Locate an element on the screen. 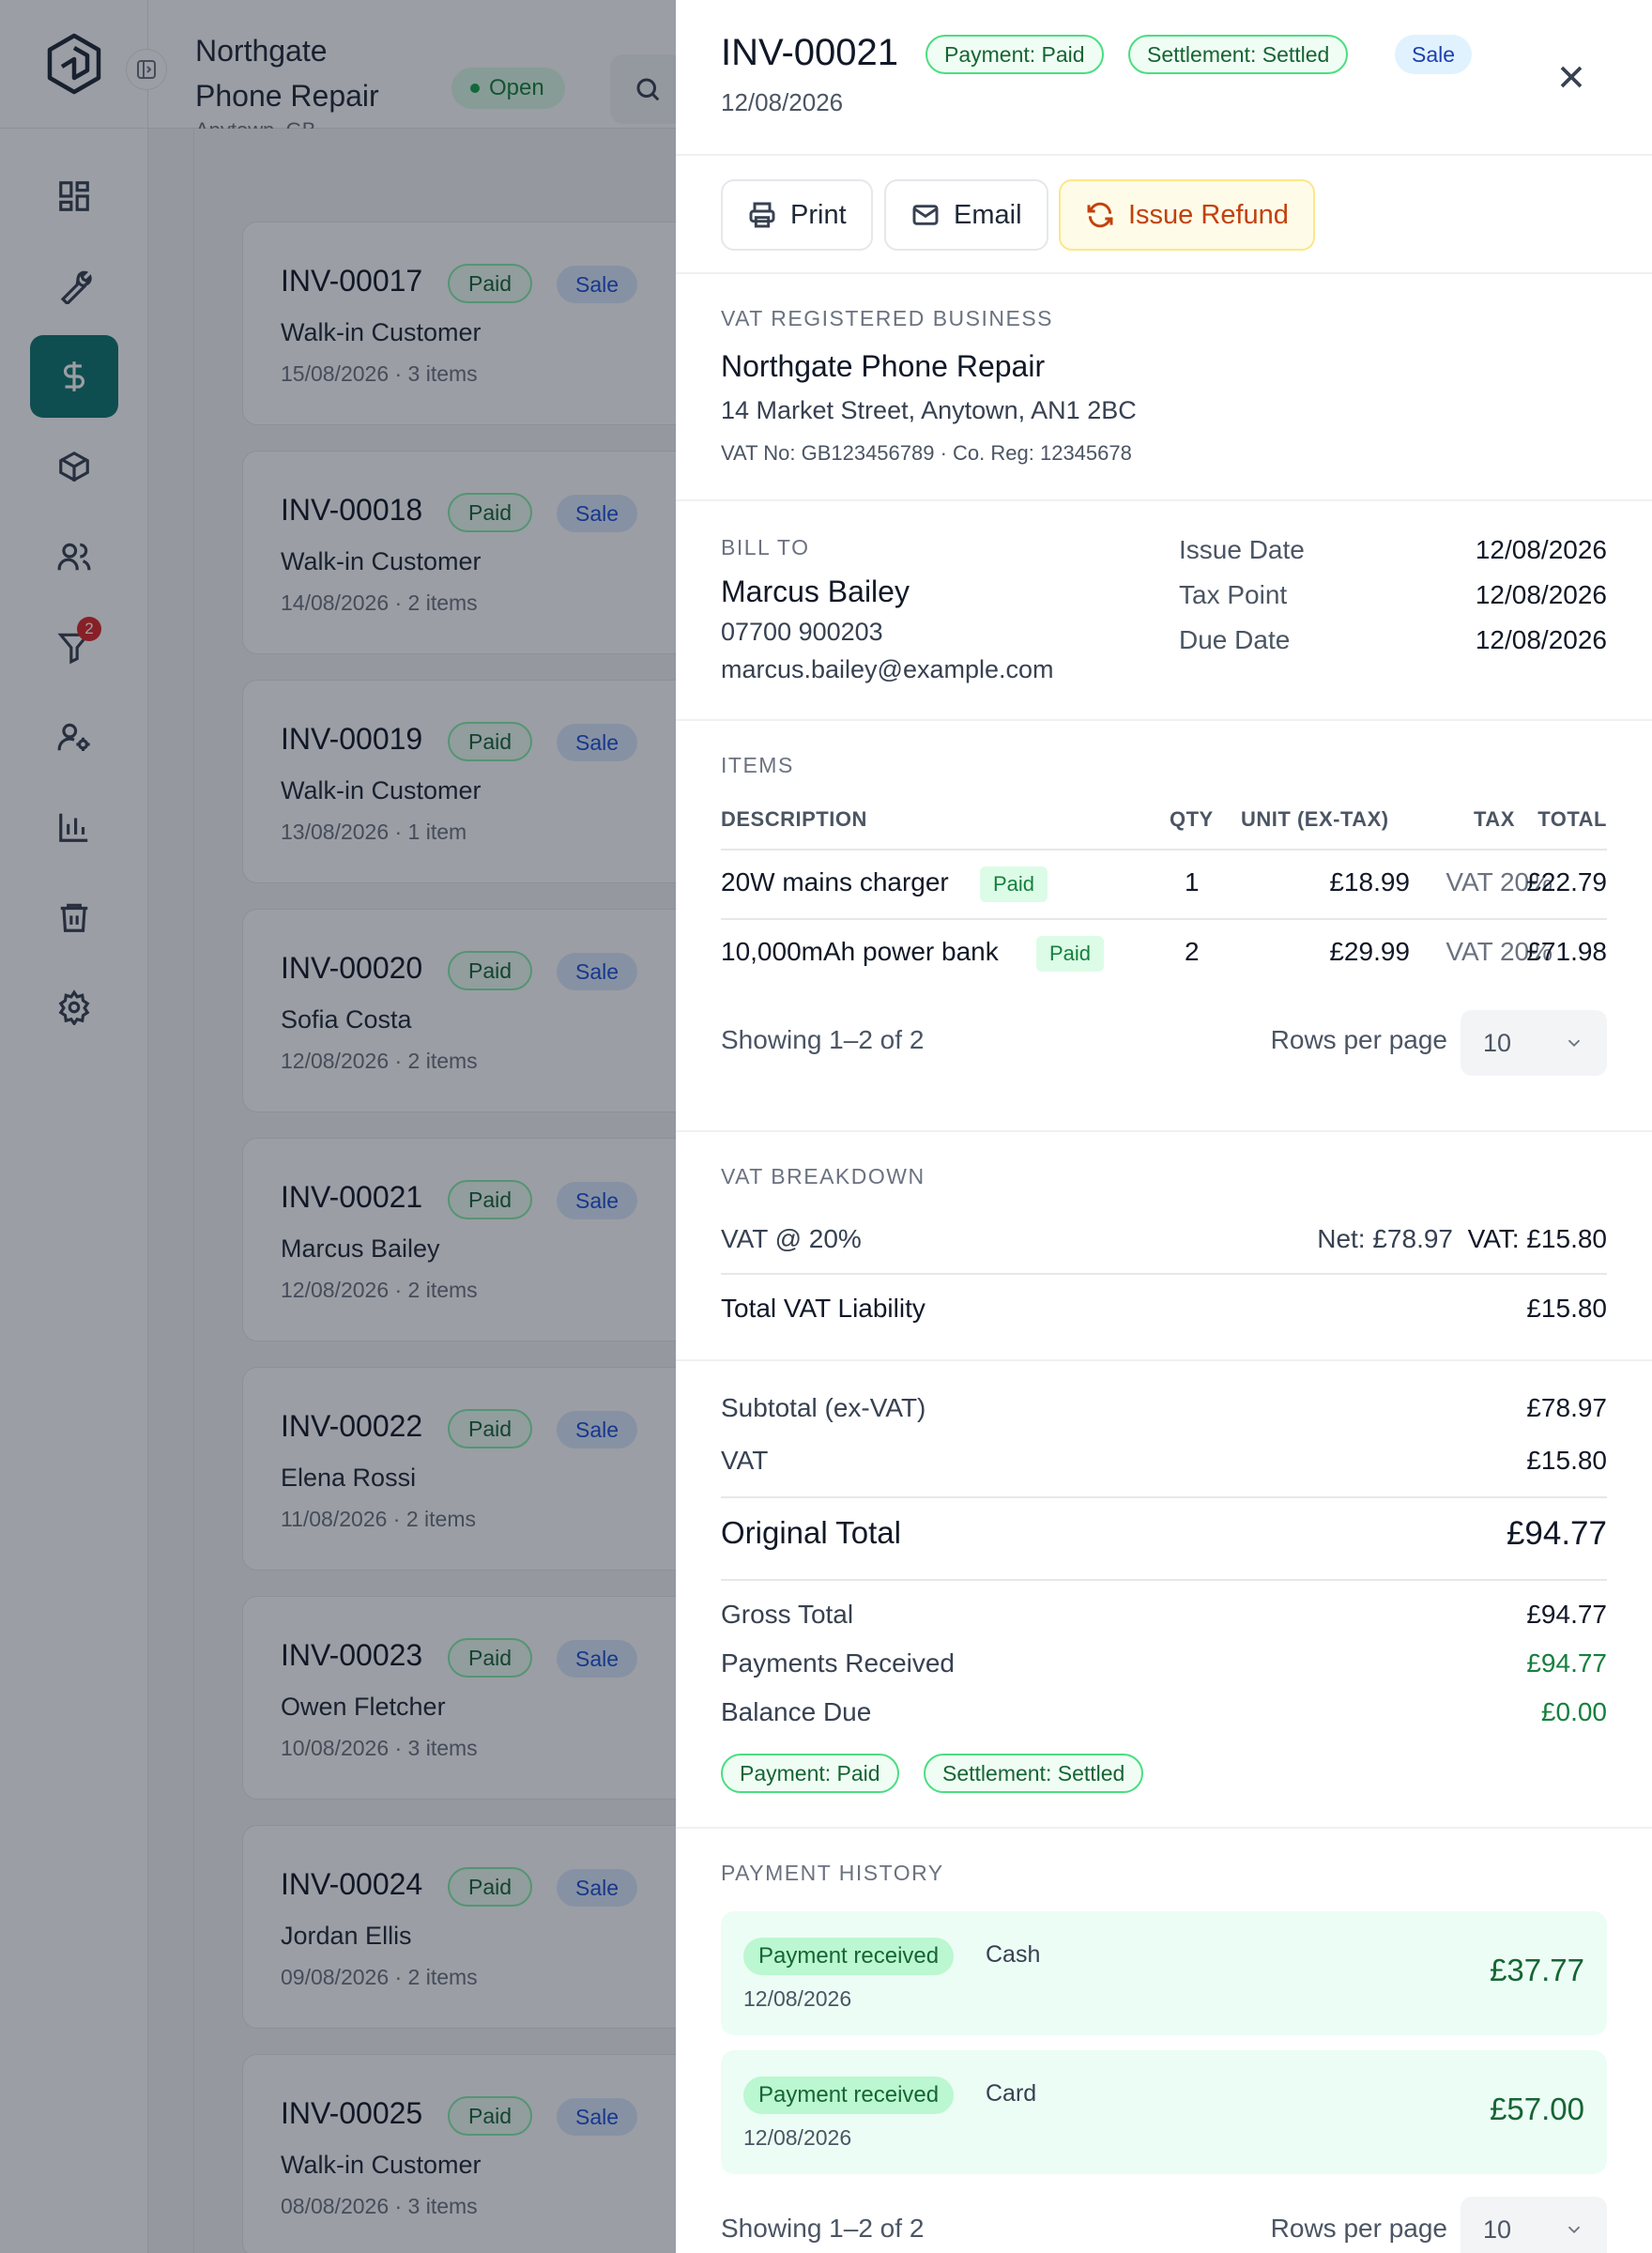  printer-icon is located at coordinates (762, 215).